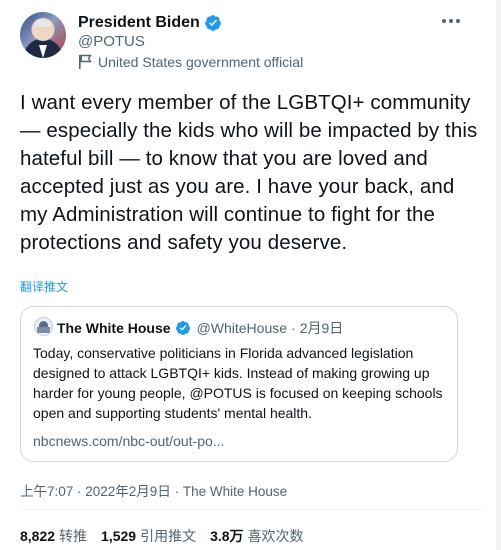  Describe the element at coordinates (44, 286) in the screenshot. I see `translate-tweet-link: 翻译推文` at that location.